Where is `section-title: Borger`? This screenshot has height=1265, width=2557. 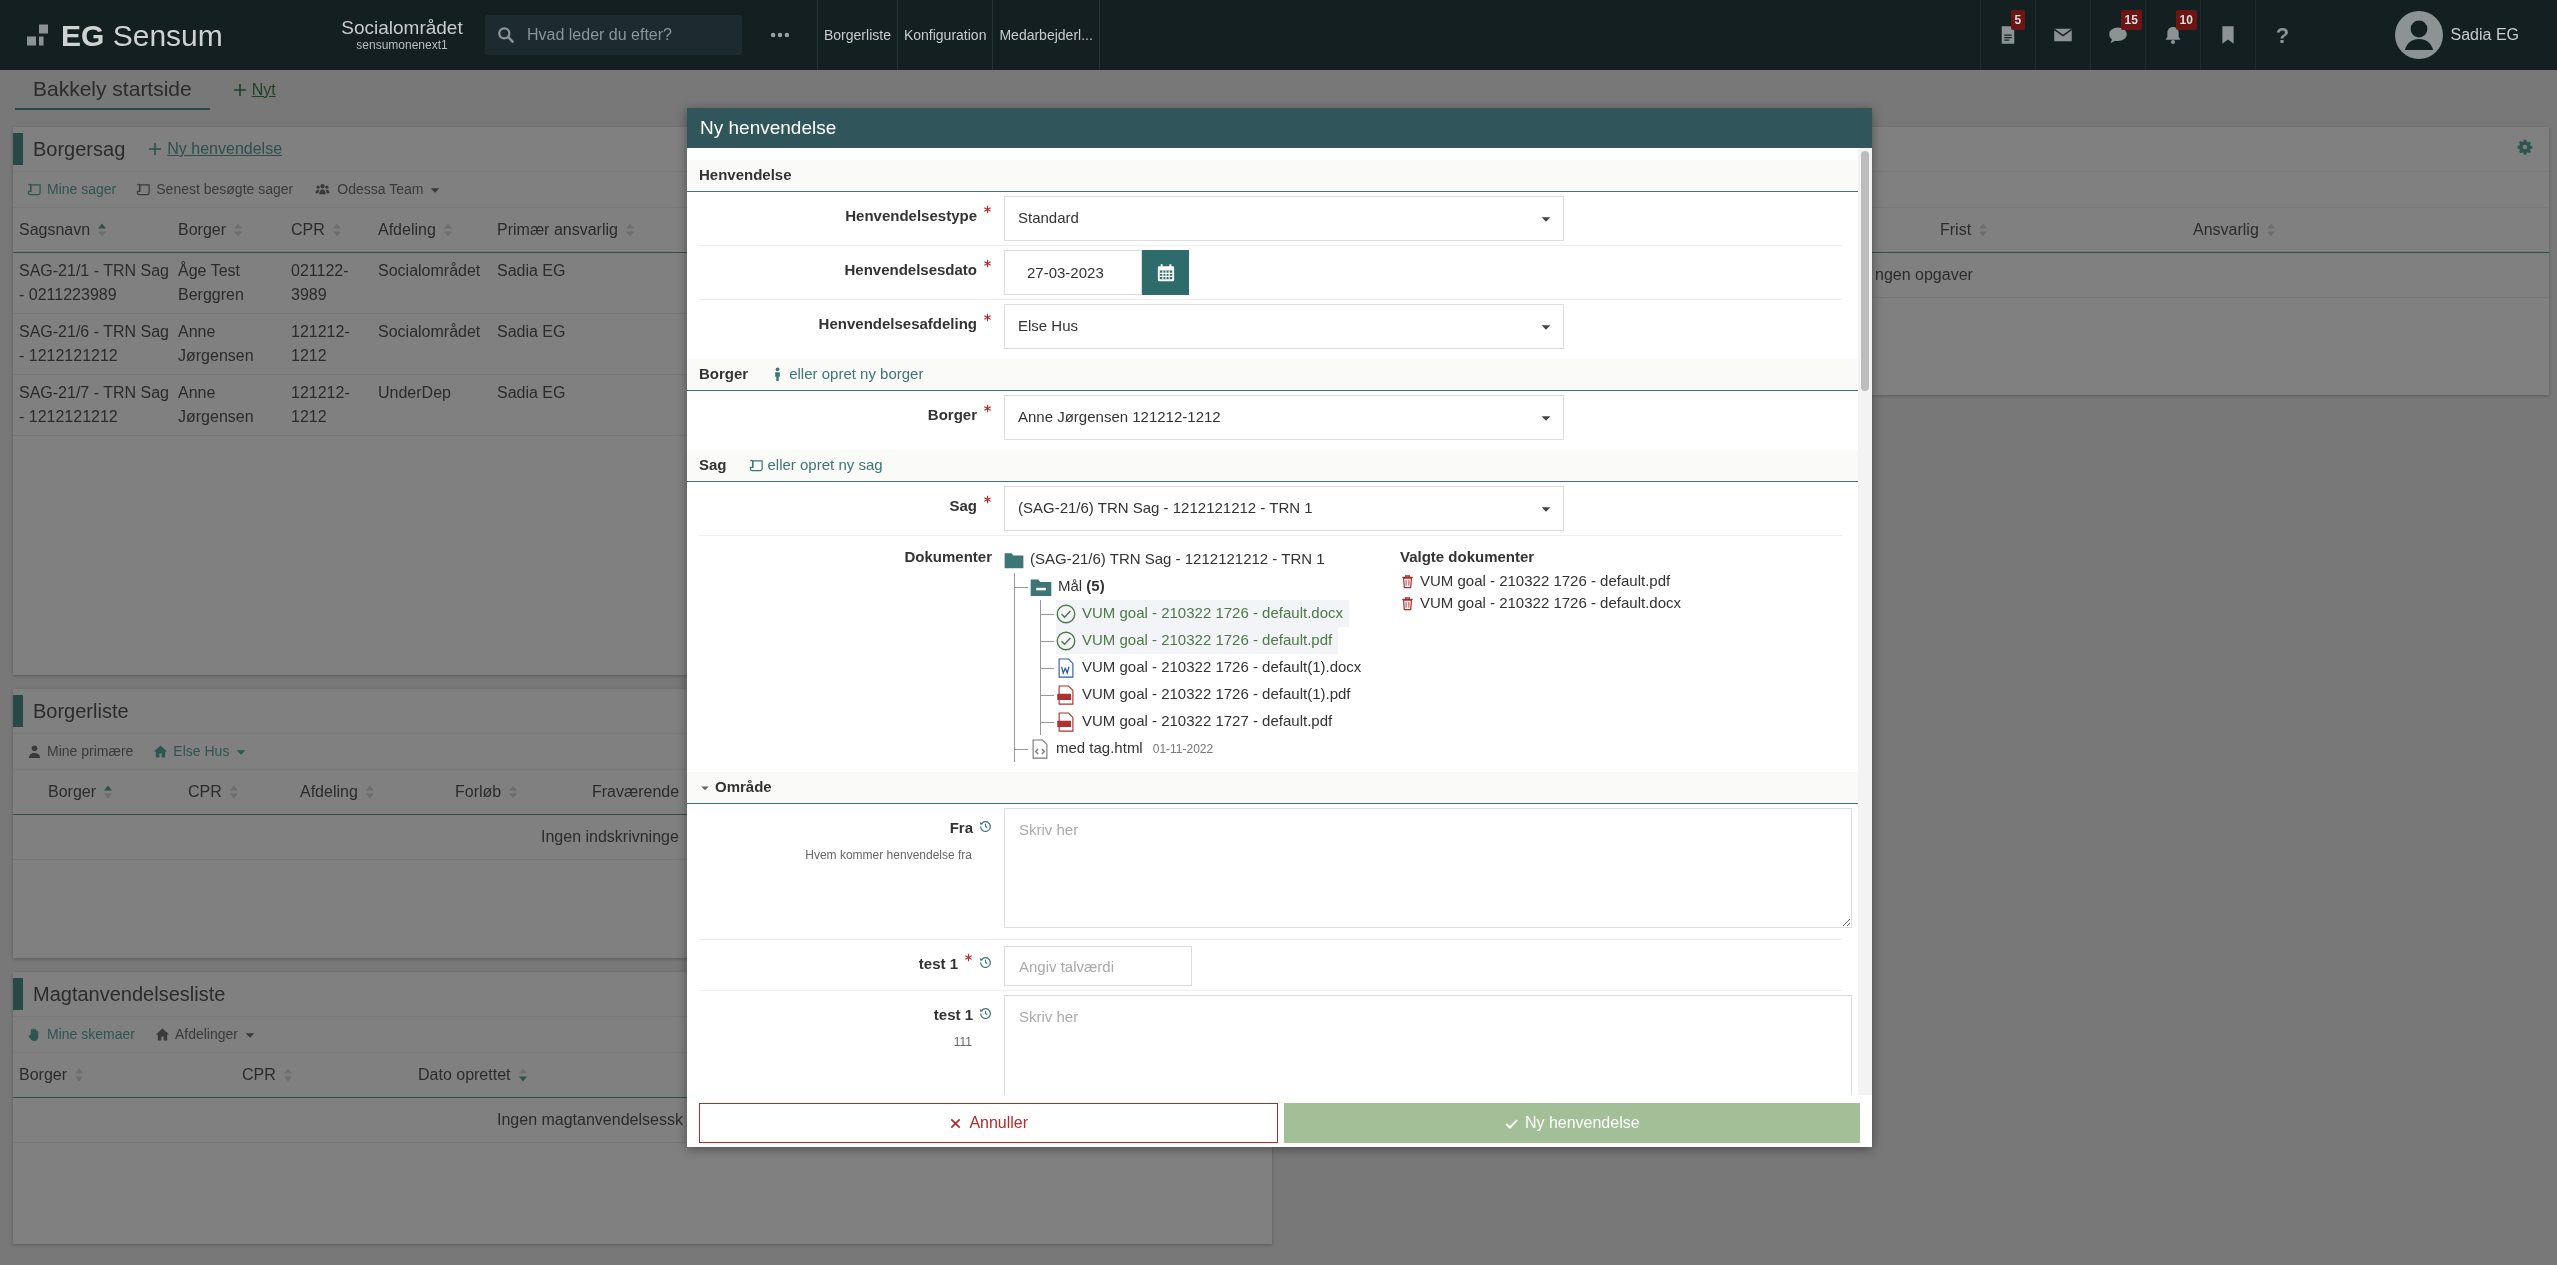 section-title: Borger is located at coordinates (724, 374).